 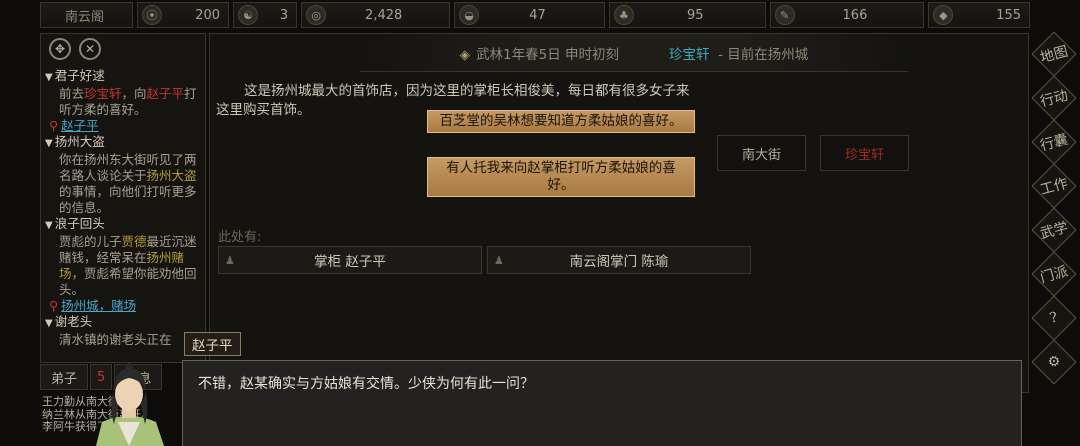 I want to click on martial-arts-button: 武学, so click(x=1054, y=230).